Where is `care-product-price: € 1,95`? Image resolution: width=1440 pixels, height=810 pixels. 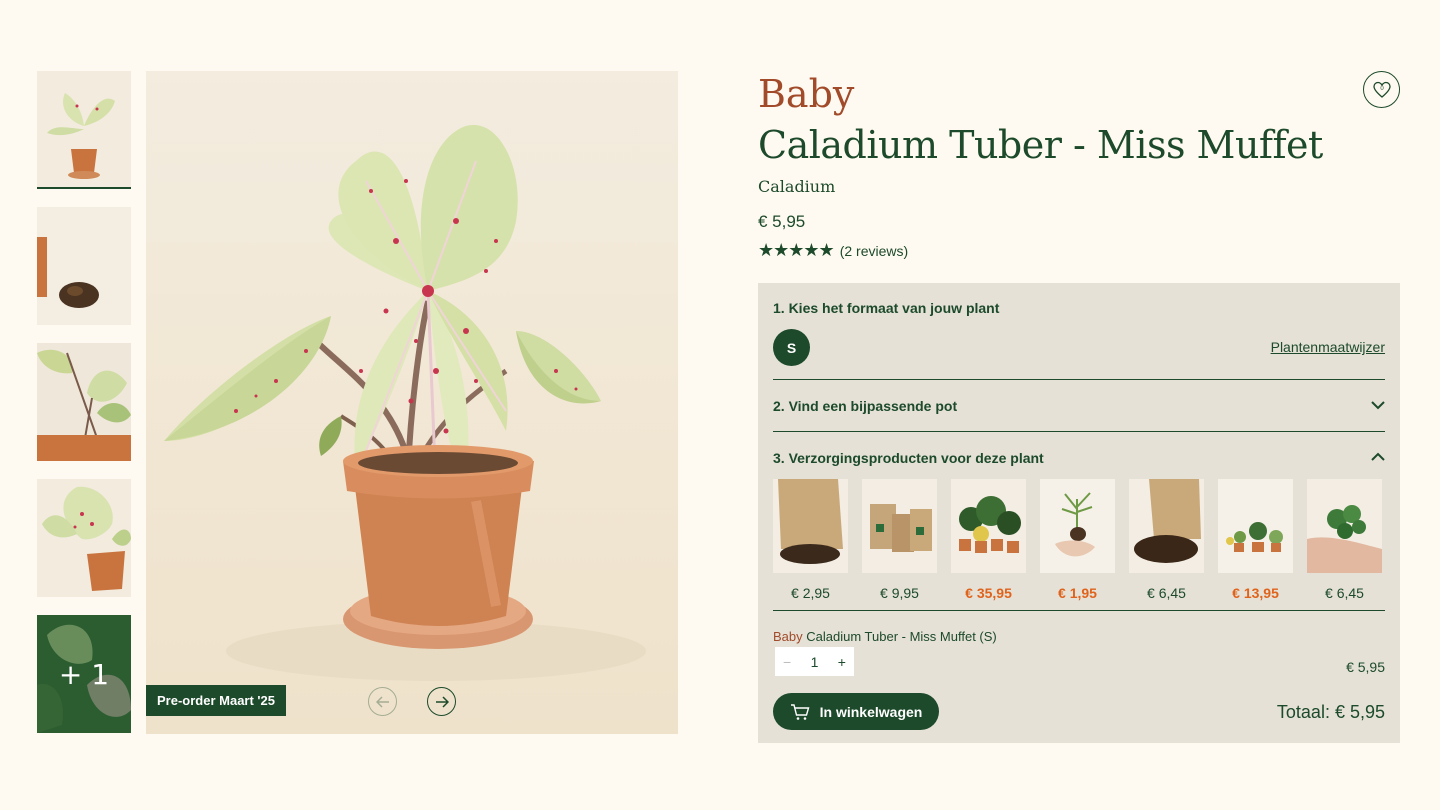
care-product-price: € 1,95 is located at coordinates (1077, 593).